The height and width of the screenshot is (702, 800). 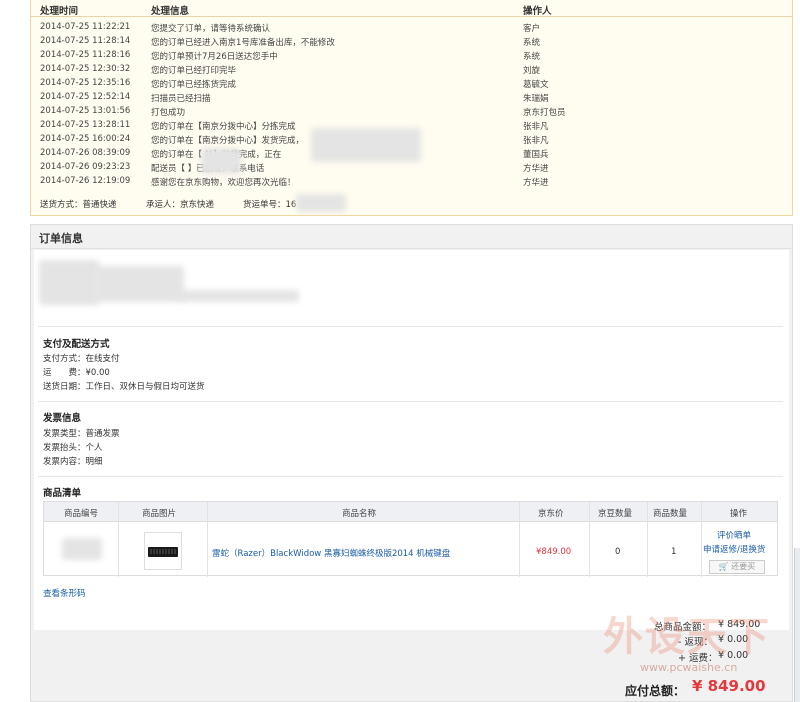 I want to click on tracking-time: 2014-07-25 13:28:11, so click(x=85, y=125).